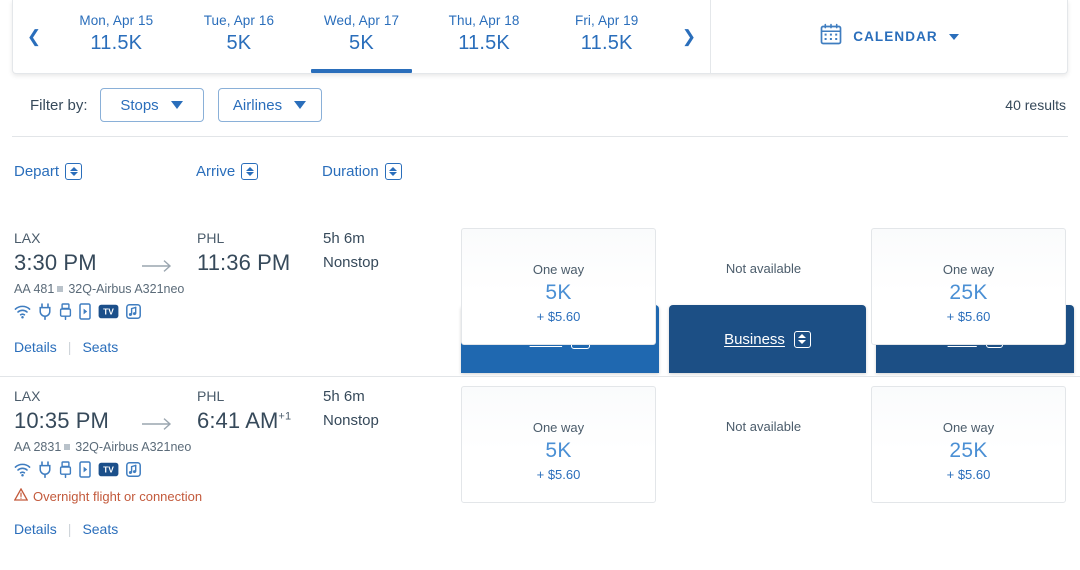 This screenshot has height=570, width=1080. Describe the element at coordinates (540, 105) in the screenshot. I see `filter-bar: Filter by: Stops Airlines 40 results` at that location.